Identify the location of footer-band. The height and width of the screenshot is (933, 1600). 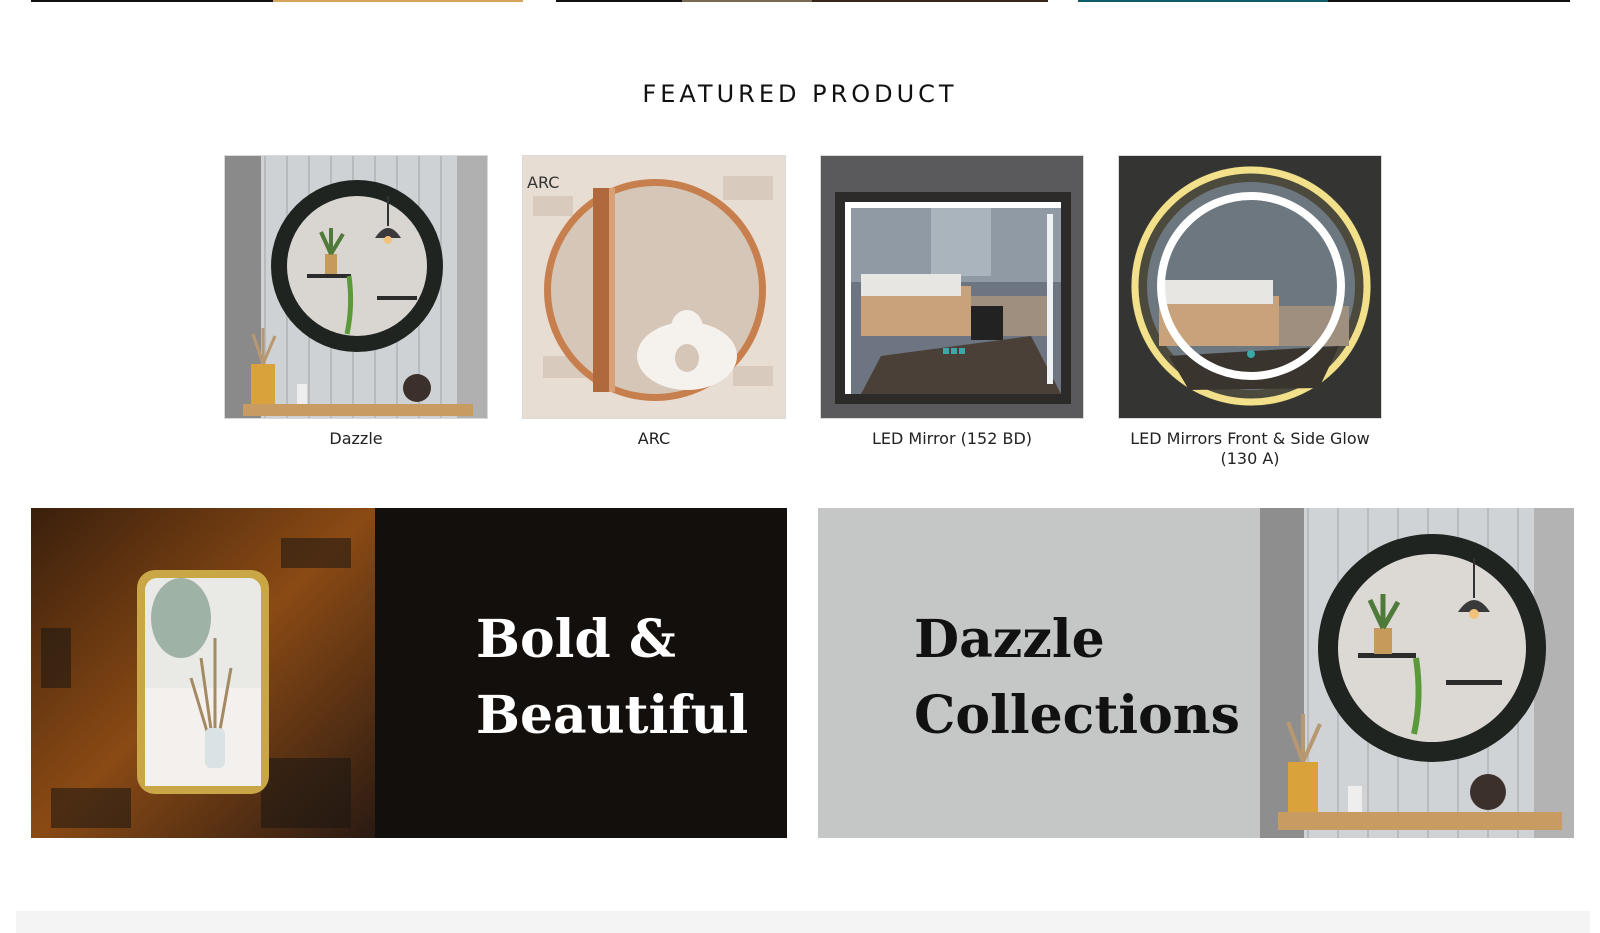
(803, 922).